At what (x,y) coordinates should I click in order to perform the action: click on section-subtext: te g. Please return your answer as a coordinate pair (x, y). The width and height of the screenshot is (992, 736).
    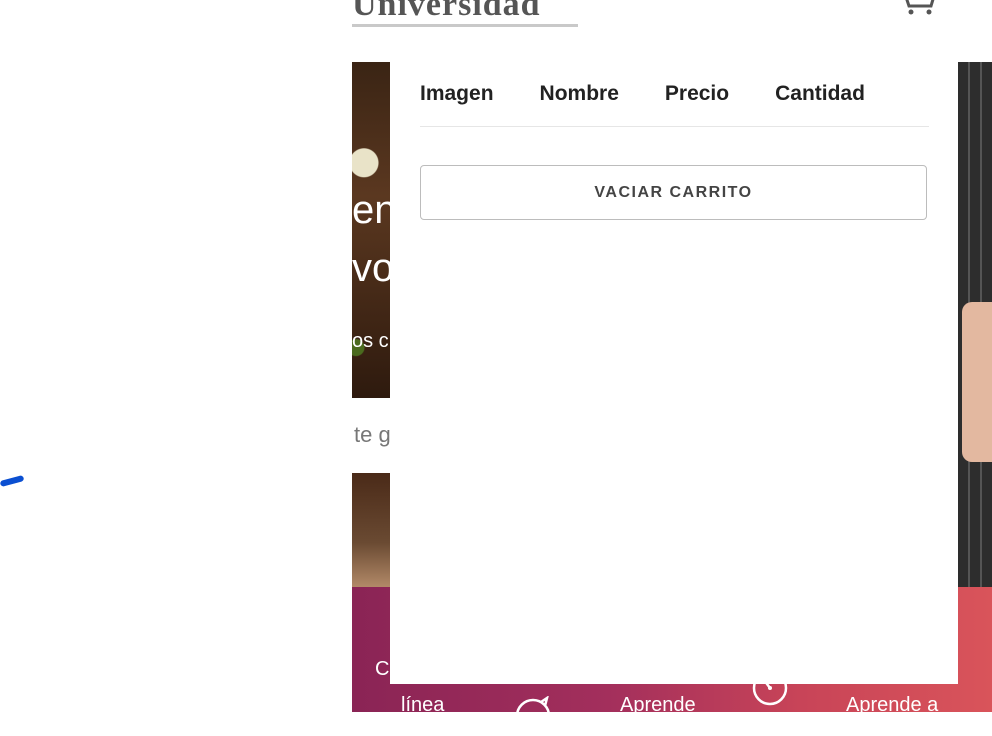
    Looking at the image, I should click on (372, 434).